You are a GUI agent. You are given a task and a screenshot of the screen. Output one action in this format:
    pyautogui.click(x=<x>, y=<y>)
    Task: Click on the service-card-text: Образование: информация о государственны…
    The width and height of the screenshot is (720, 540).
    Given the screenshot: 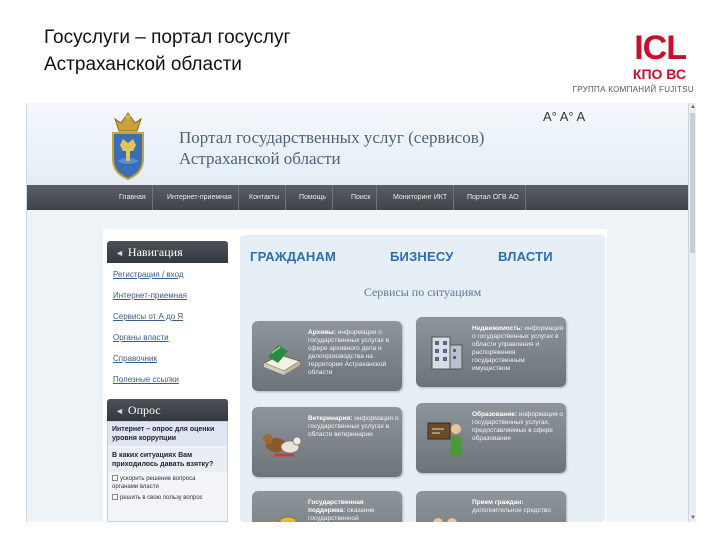 What is the action you would take?
    pyautogui.click(x=518, y=427)
    